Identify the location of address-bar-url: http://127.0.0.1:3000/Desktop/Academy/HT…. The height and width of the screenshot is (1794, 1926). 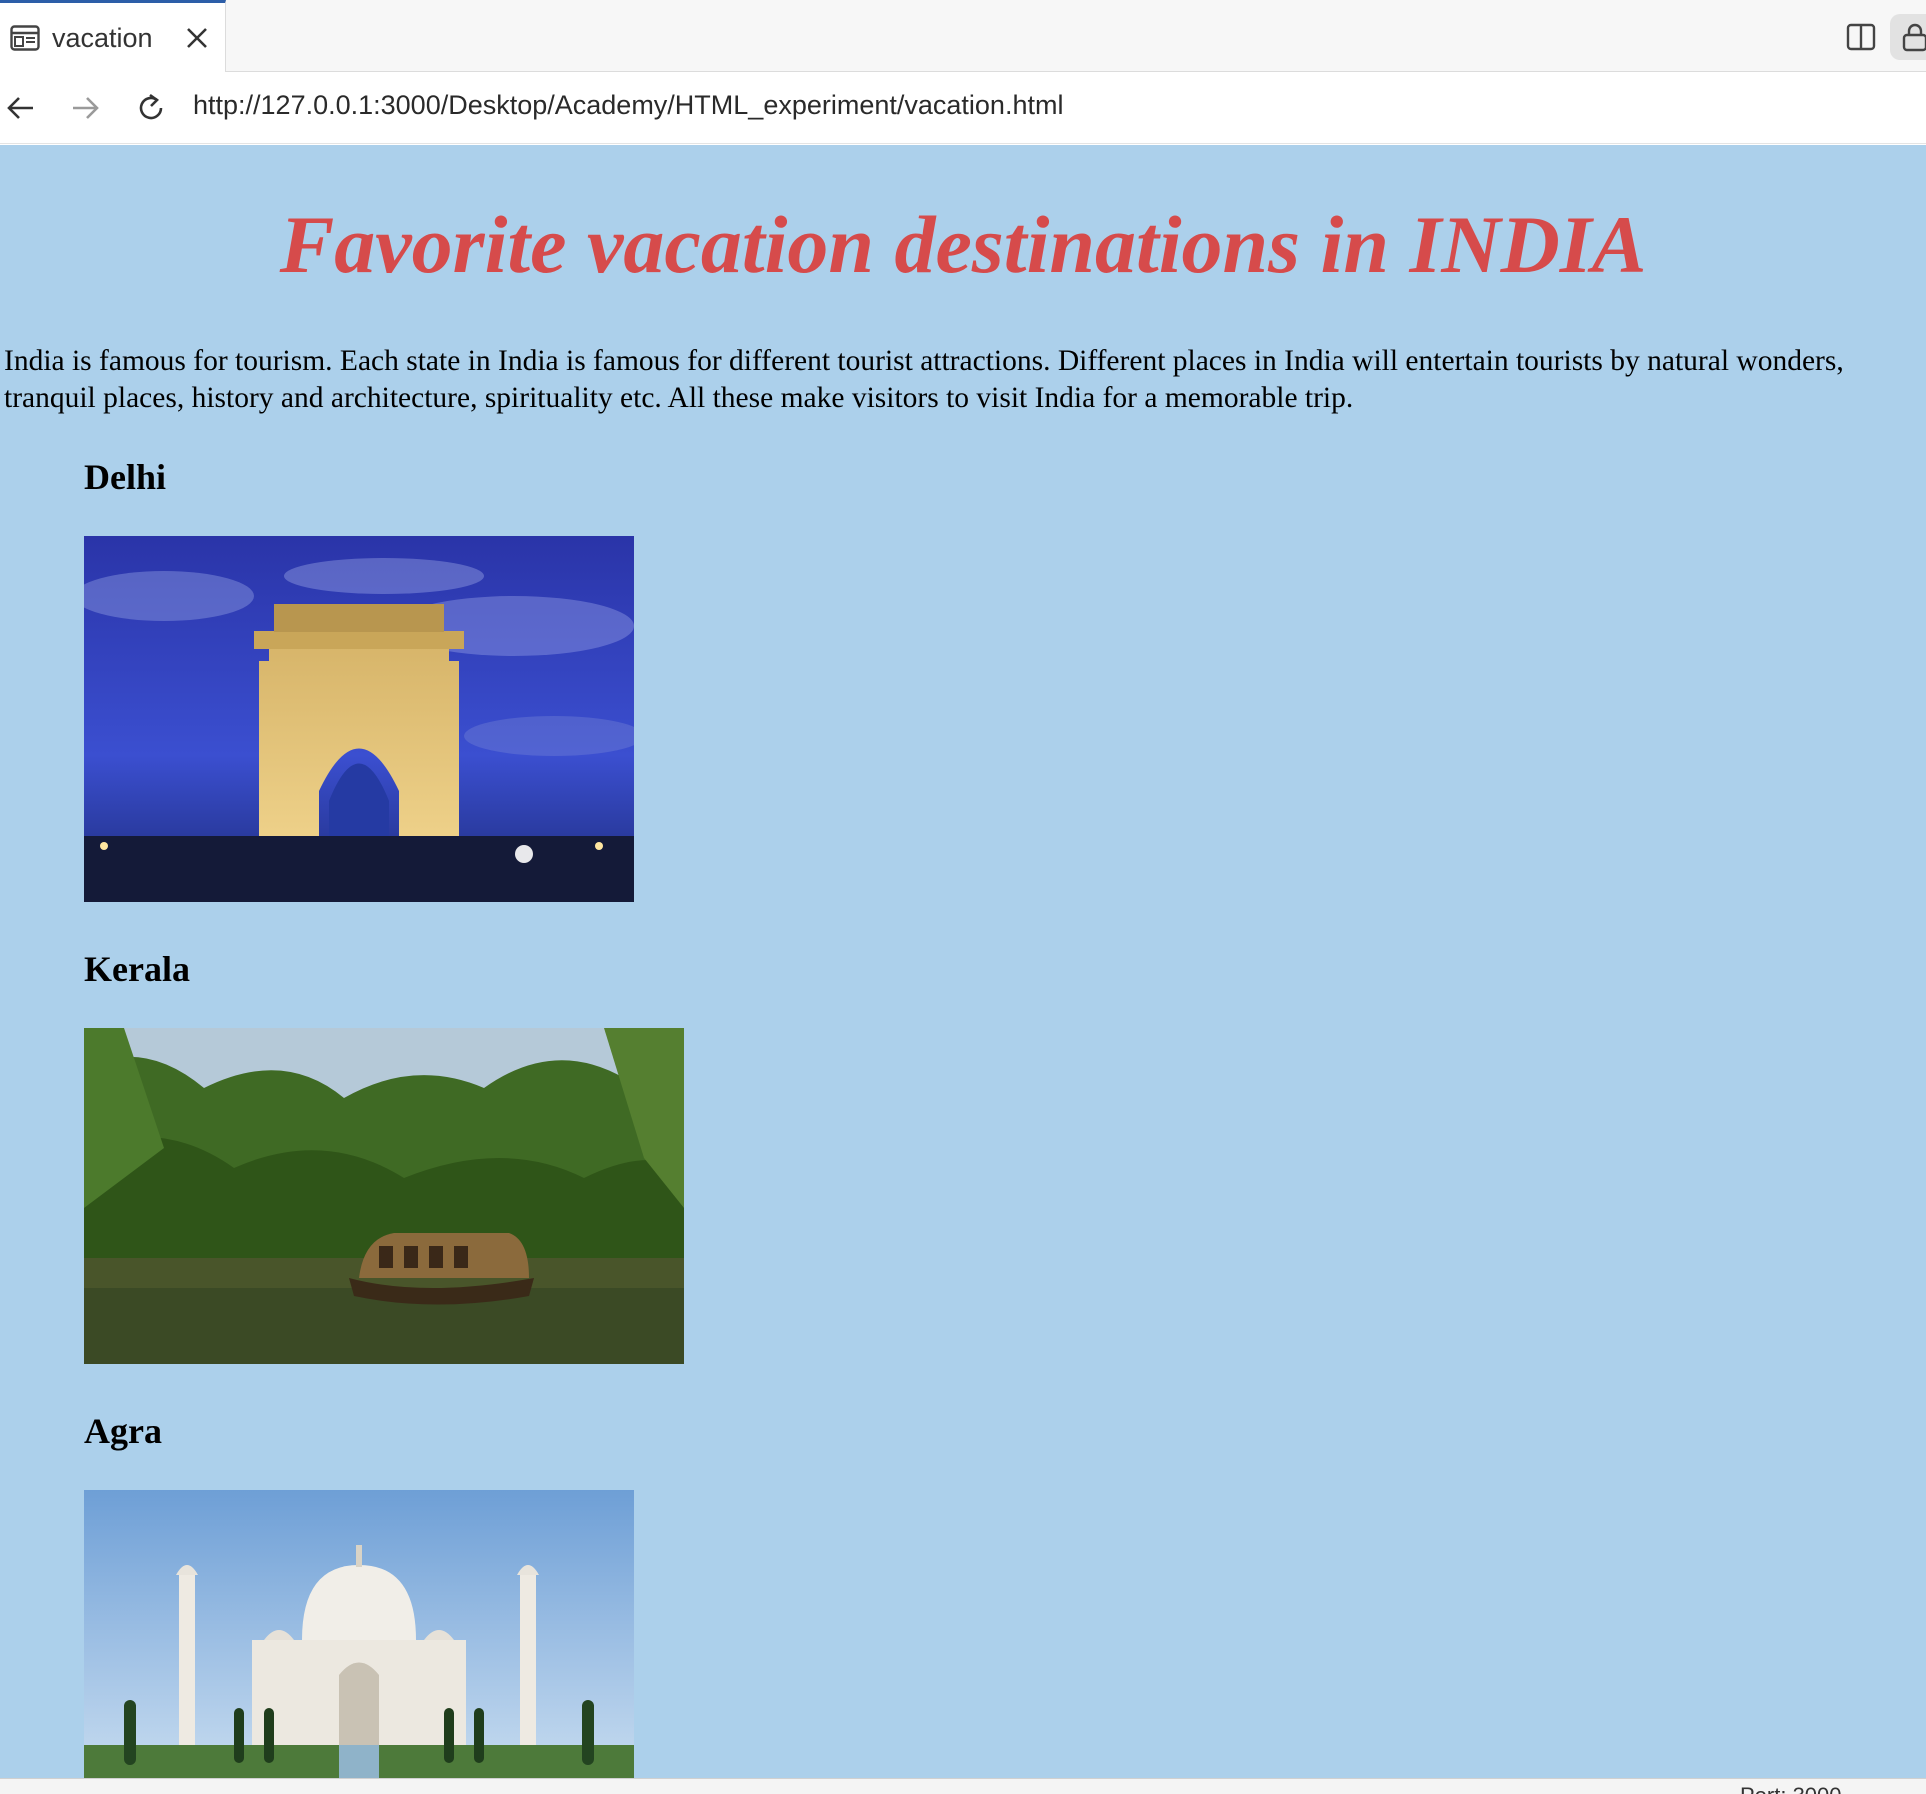
(628, 105).